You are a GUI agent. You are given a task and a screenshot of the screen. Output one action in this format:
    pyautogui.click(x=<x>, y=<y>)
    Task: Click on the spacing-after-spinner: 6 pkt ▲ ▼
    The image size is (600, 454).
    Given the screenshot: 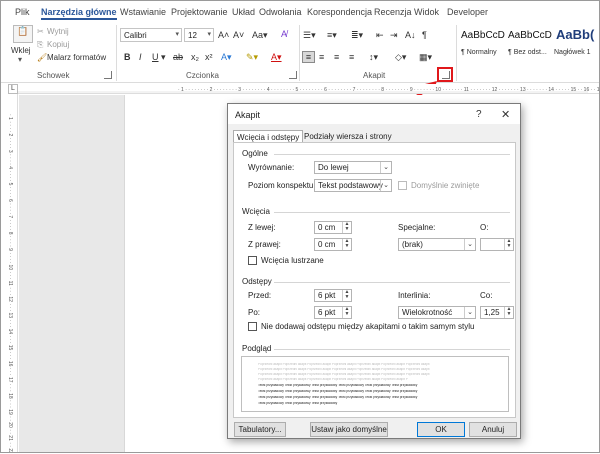 What is the action you would take?
    pyautogui.click(x=333, y=312)
    